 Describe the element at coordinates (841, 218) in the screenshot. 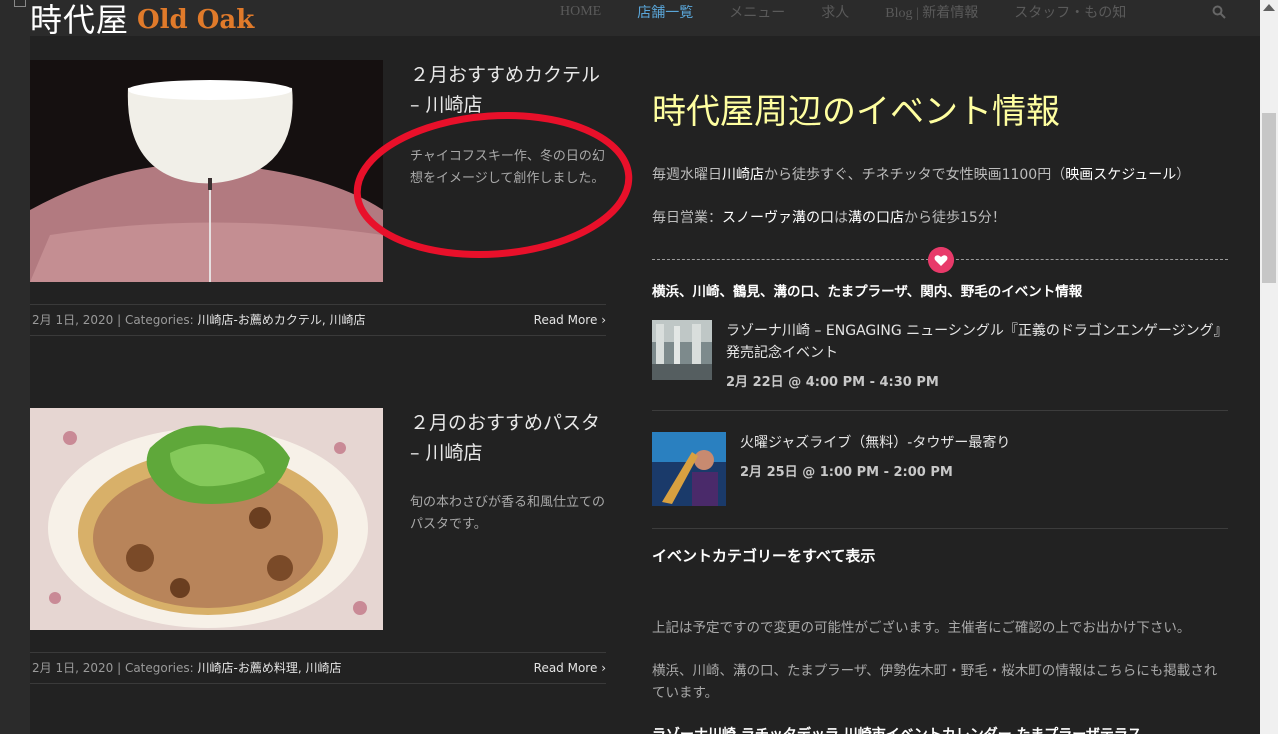

I see `snova-line-mid: は` at that location.